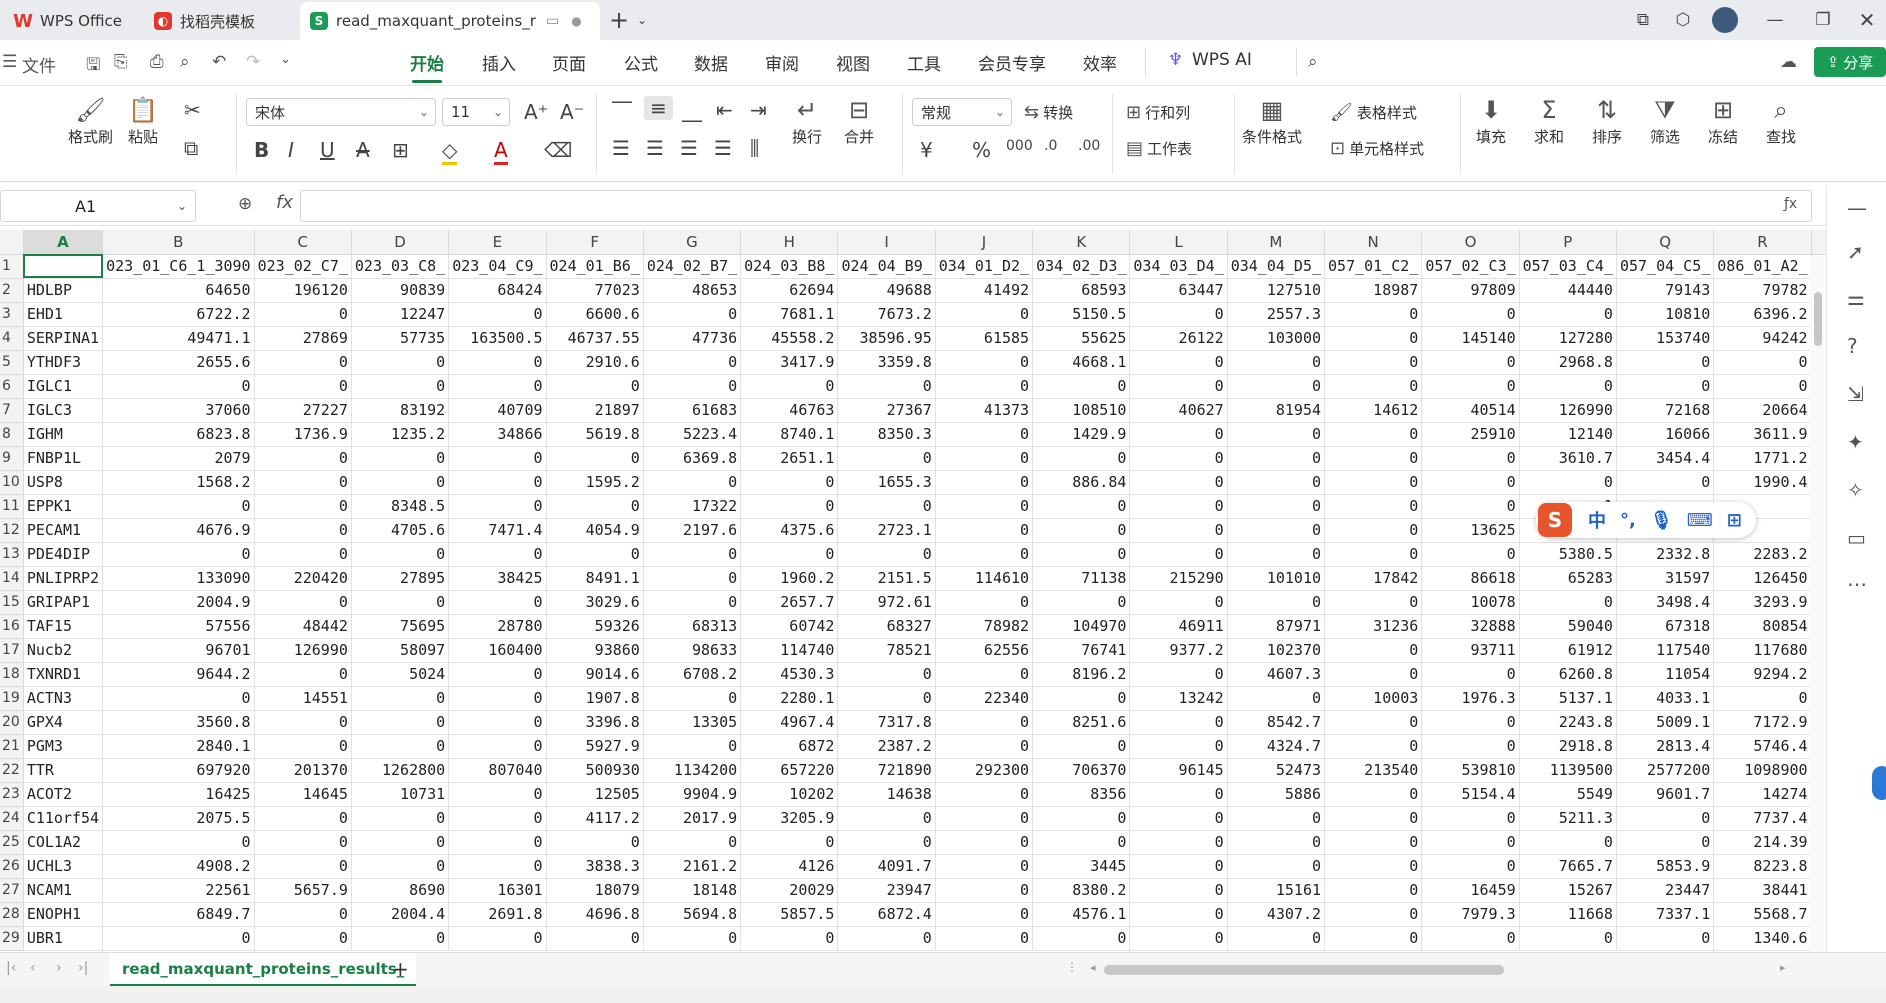 This screenshot has width=1886, height=1003. Describe the element at coordinates (1665, 626) in the screenshot. I see `table-cell: 67318` at that location.